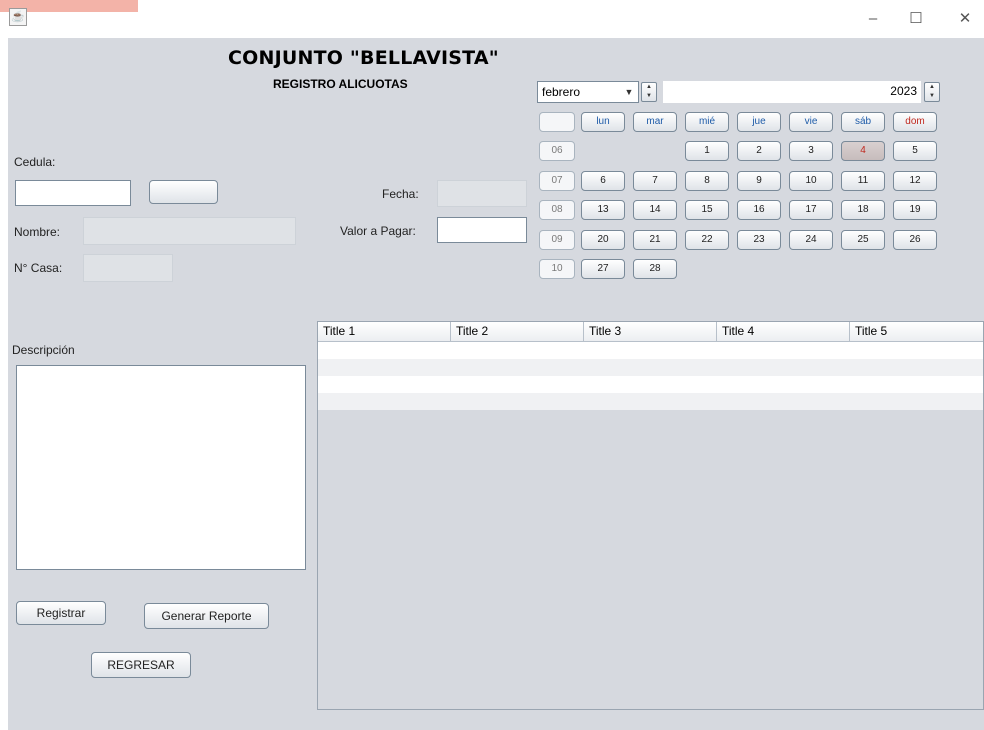  What do you see at coordinates (863, 151) in the screenshot?
I see `calendar-day-selected: 4` at bounding box center [863, 151].